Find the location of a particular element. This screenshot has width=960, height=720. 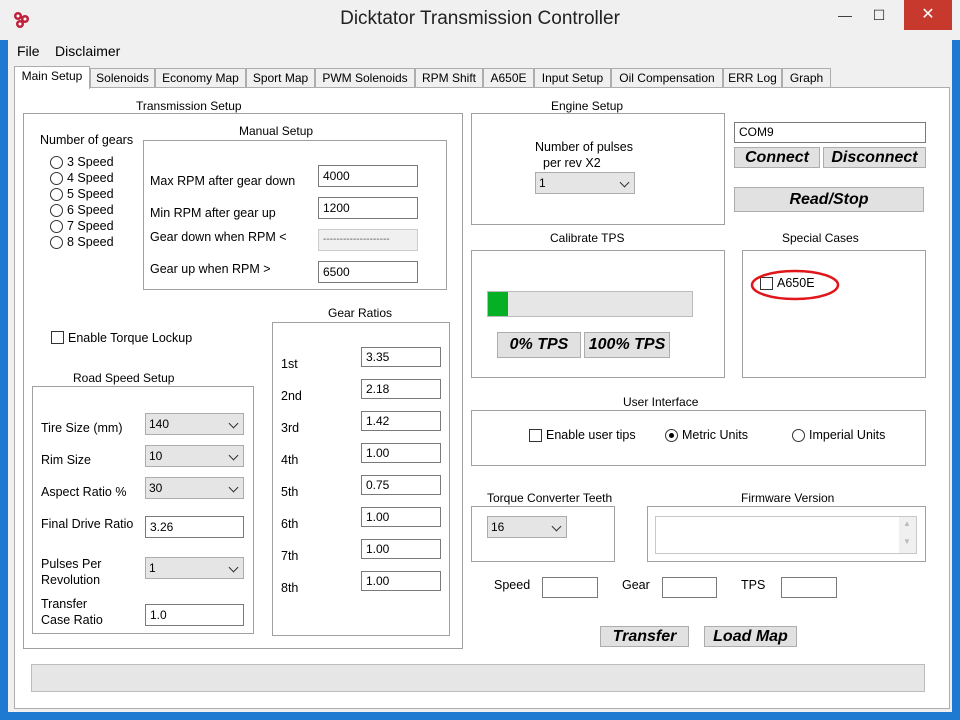

transmission-setup-title: Transmission Setup is located at coordinates (189, 106).